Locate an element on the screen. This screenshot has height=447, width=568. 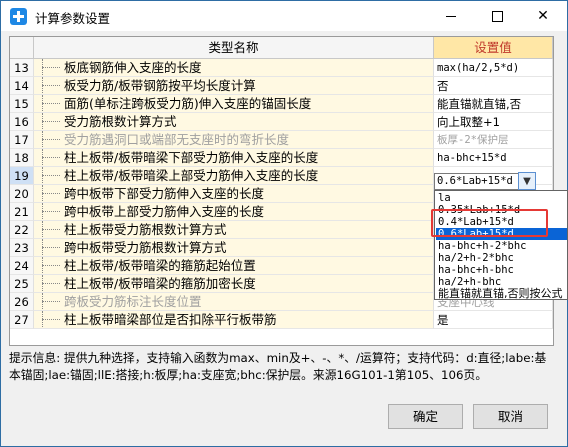
dropdown-option: ha/2+h-2*bhc is located at coordinates (501, 258).